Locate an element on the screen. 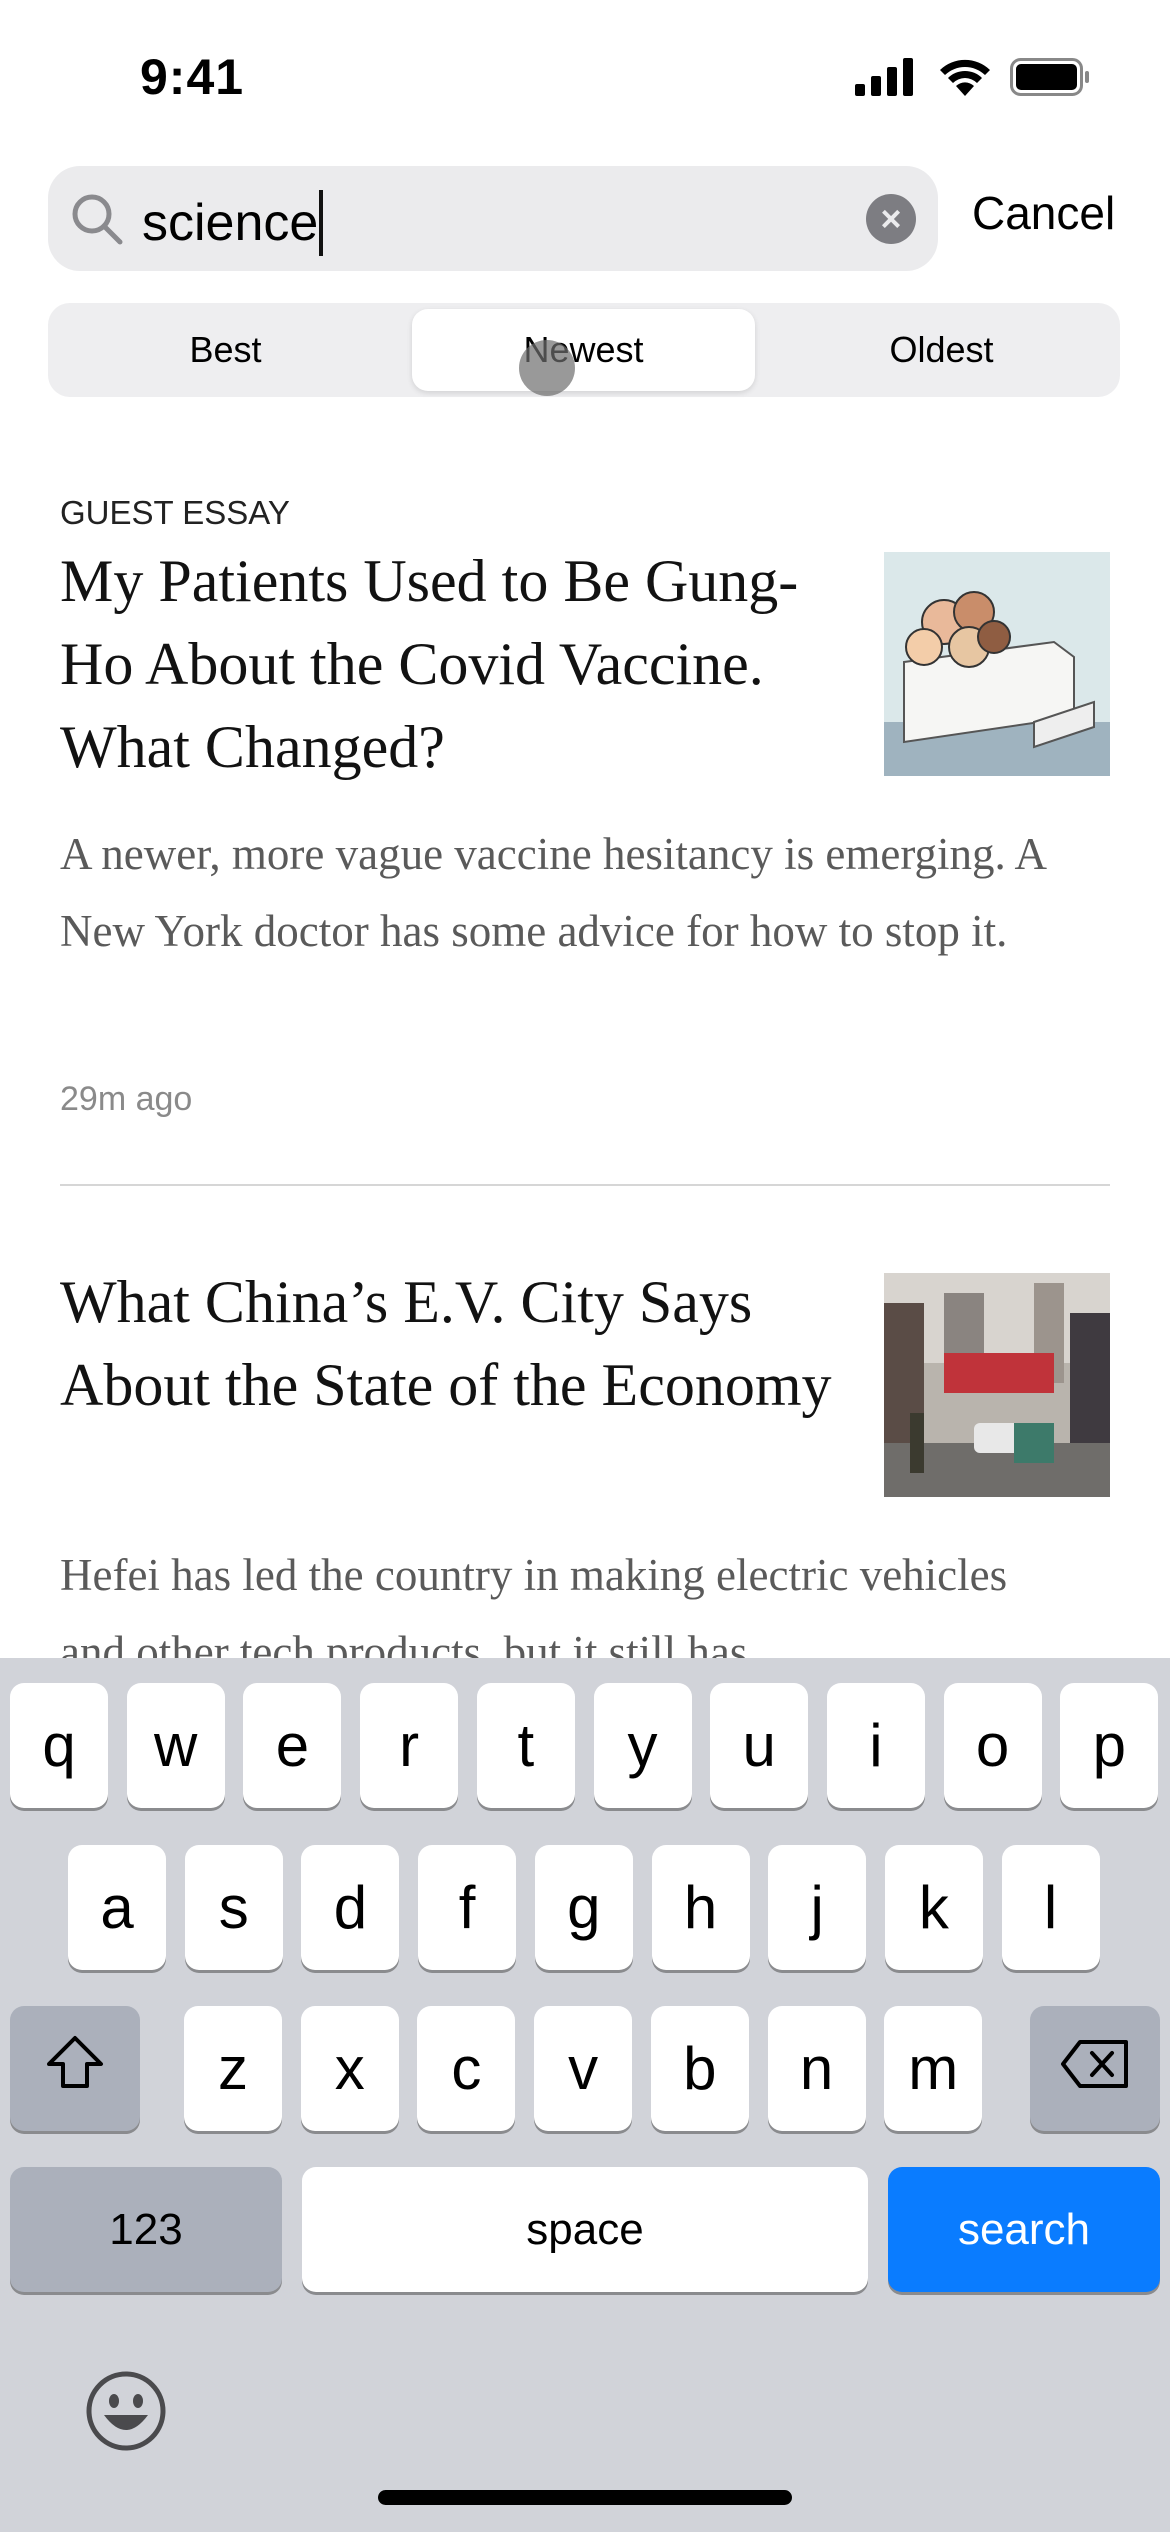 This screenshot has height=2532, width=1170. key-e: e is located at coordinates (292, 1745).